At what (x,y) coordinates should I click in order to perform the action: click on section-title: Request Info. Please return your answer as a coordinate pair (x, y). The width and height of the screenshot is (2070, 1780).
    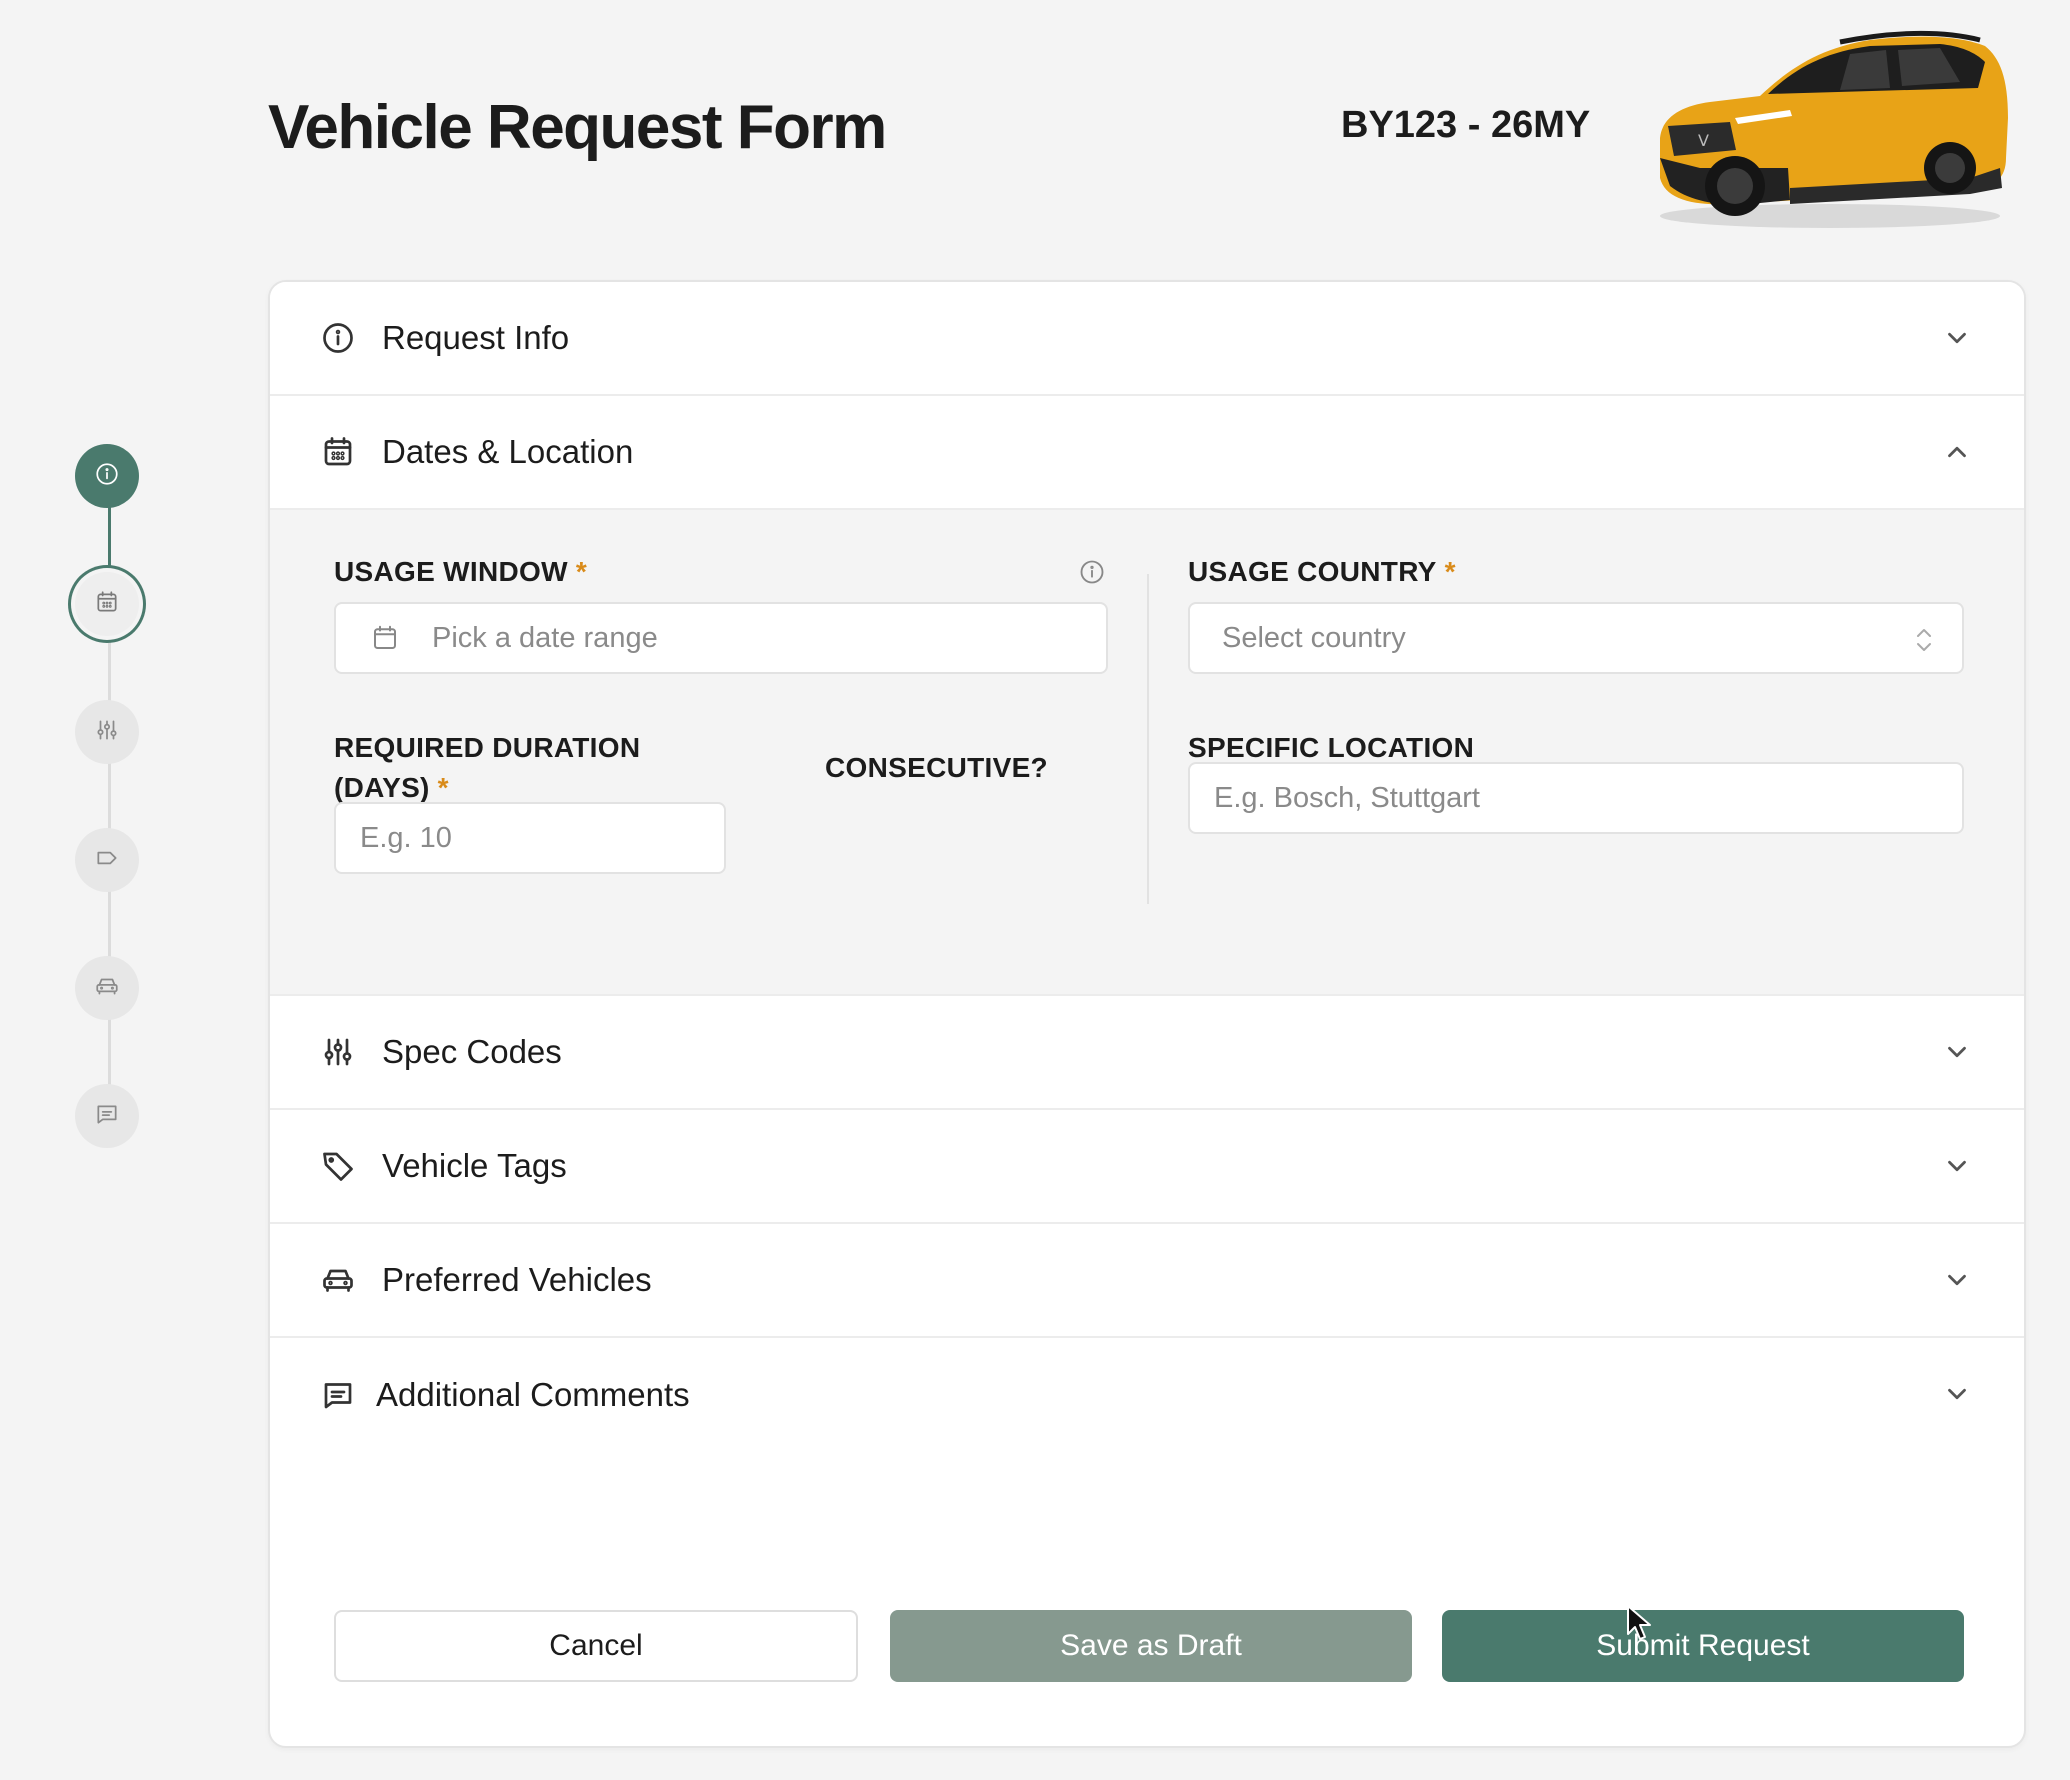
    Looking at the image, I should click on (476, 337).